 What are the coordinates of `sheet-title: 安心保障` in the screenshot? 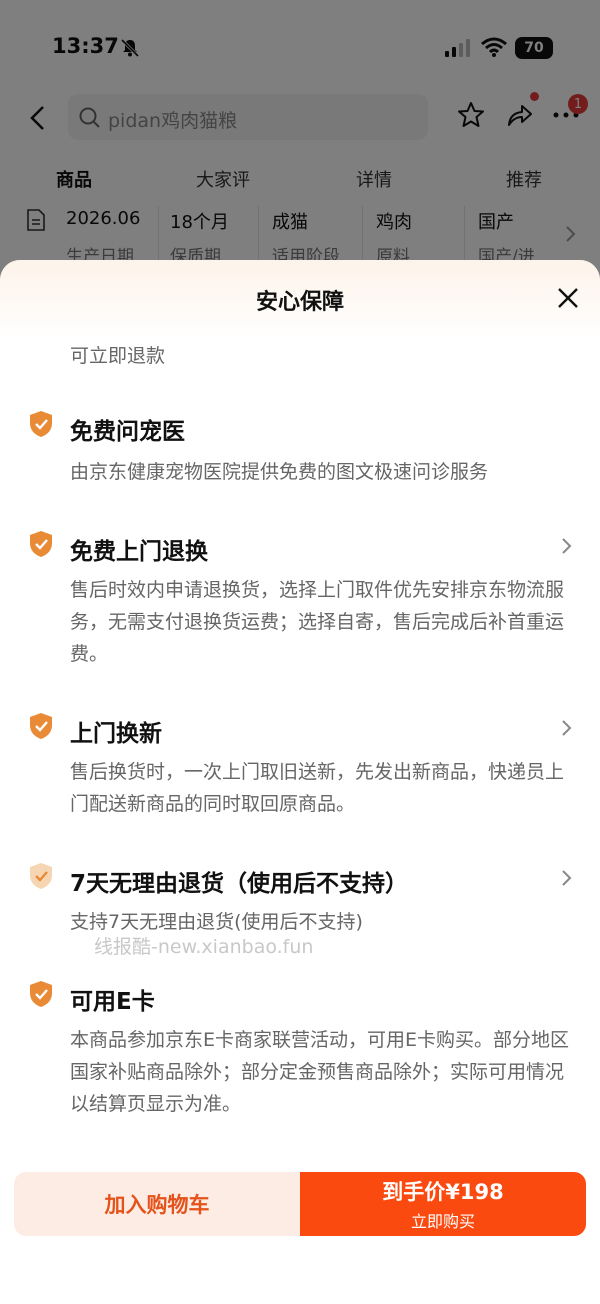 It's located at (299, 302).